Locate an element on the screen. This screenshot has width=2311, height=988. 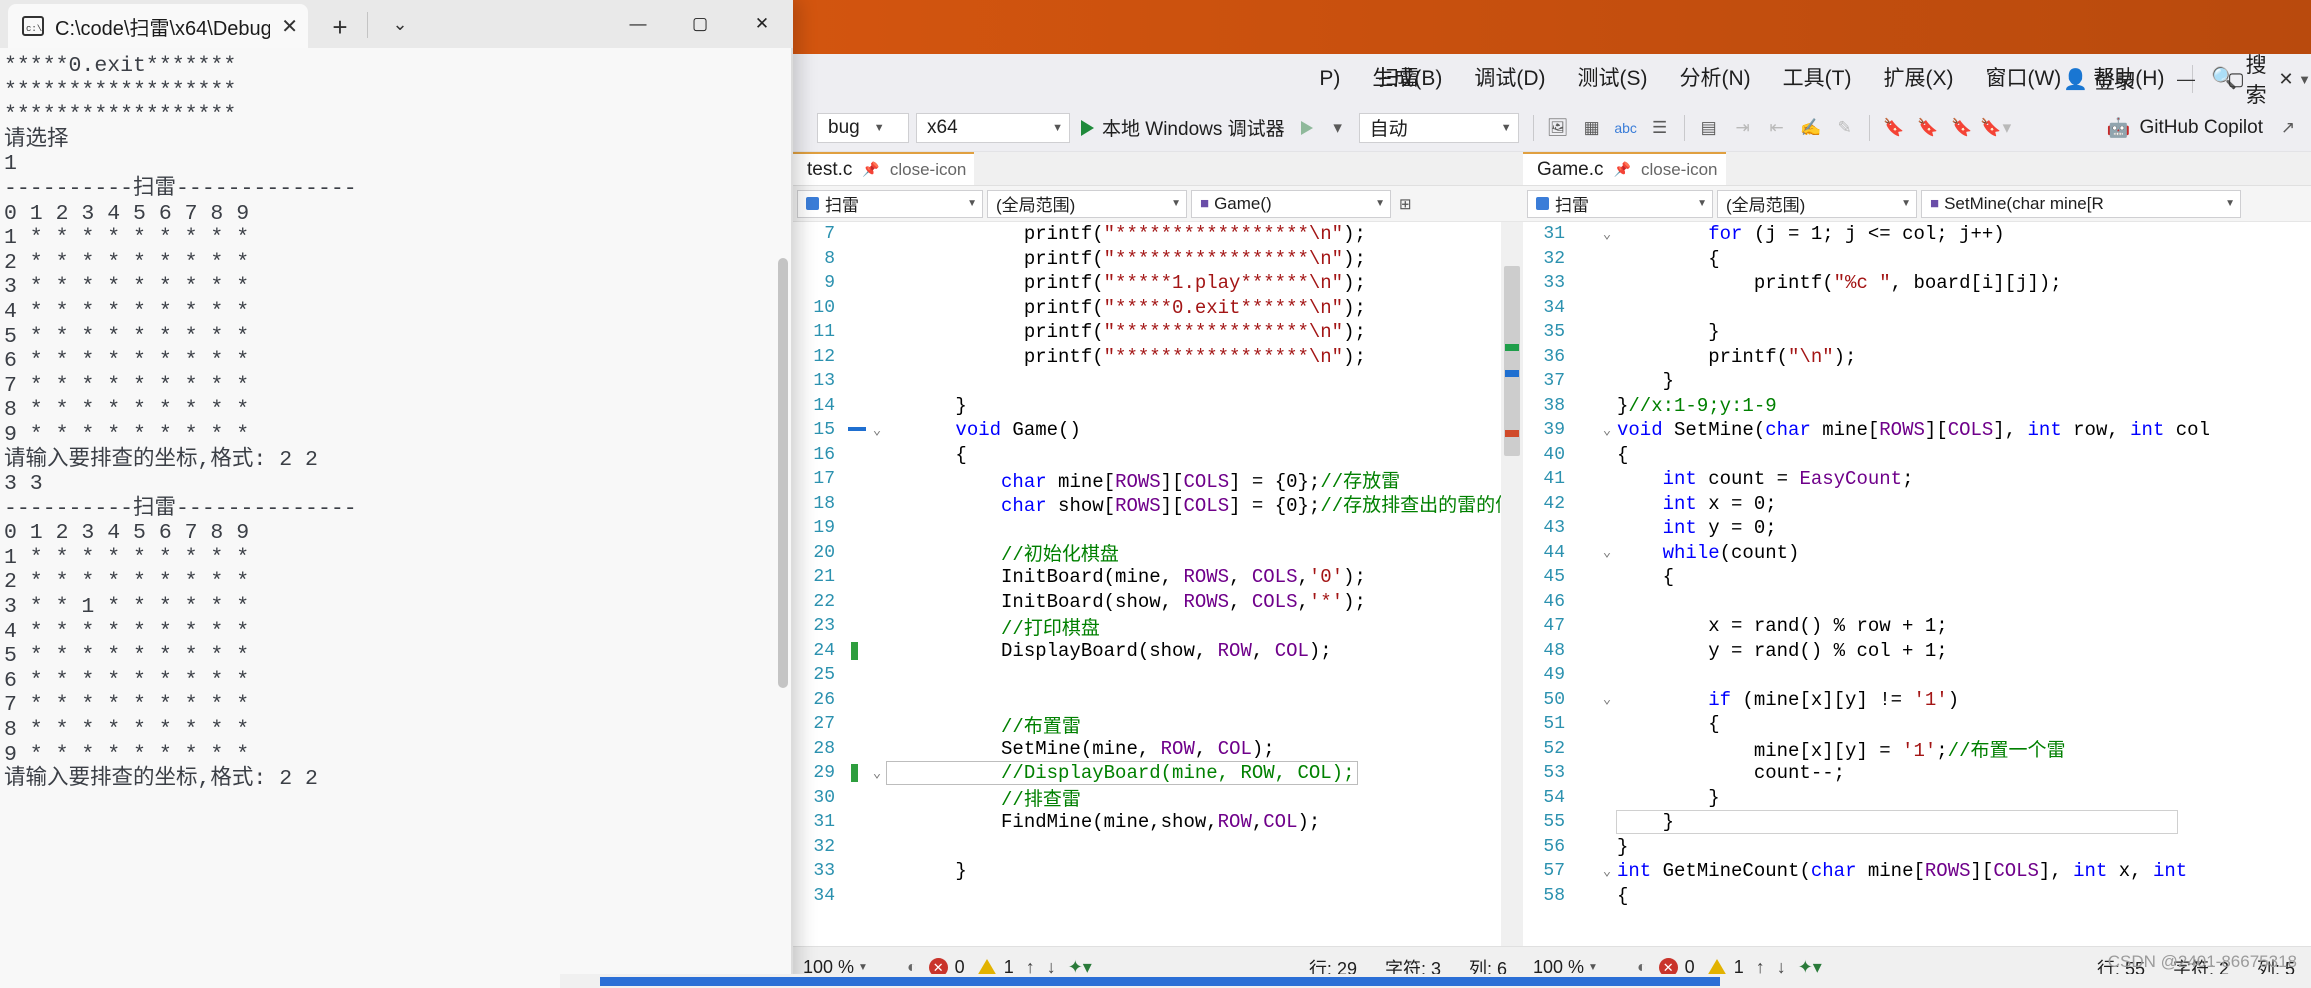
code-line: 8 printf("*****************\n"); is located at coordinates (1158, 259).